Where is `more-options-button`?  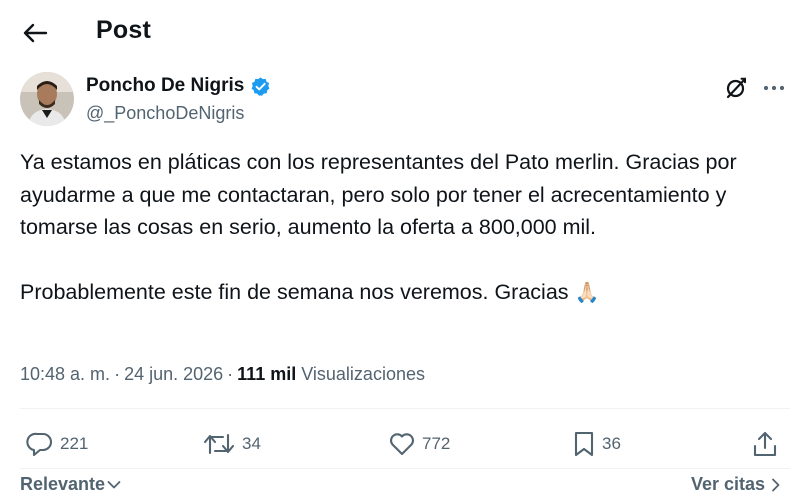
more-options-button is located at coordinates (774, 88).